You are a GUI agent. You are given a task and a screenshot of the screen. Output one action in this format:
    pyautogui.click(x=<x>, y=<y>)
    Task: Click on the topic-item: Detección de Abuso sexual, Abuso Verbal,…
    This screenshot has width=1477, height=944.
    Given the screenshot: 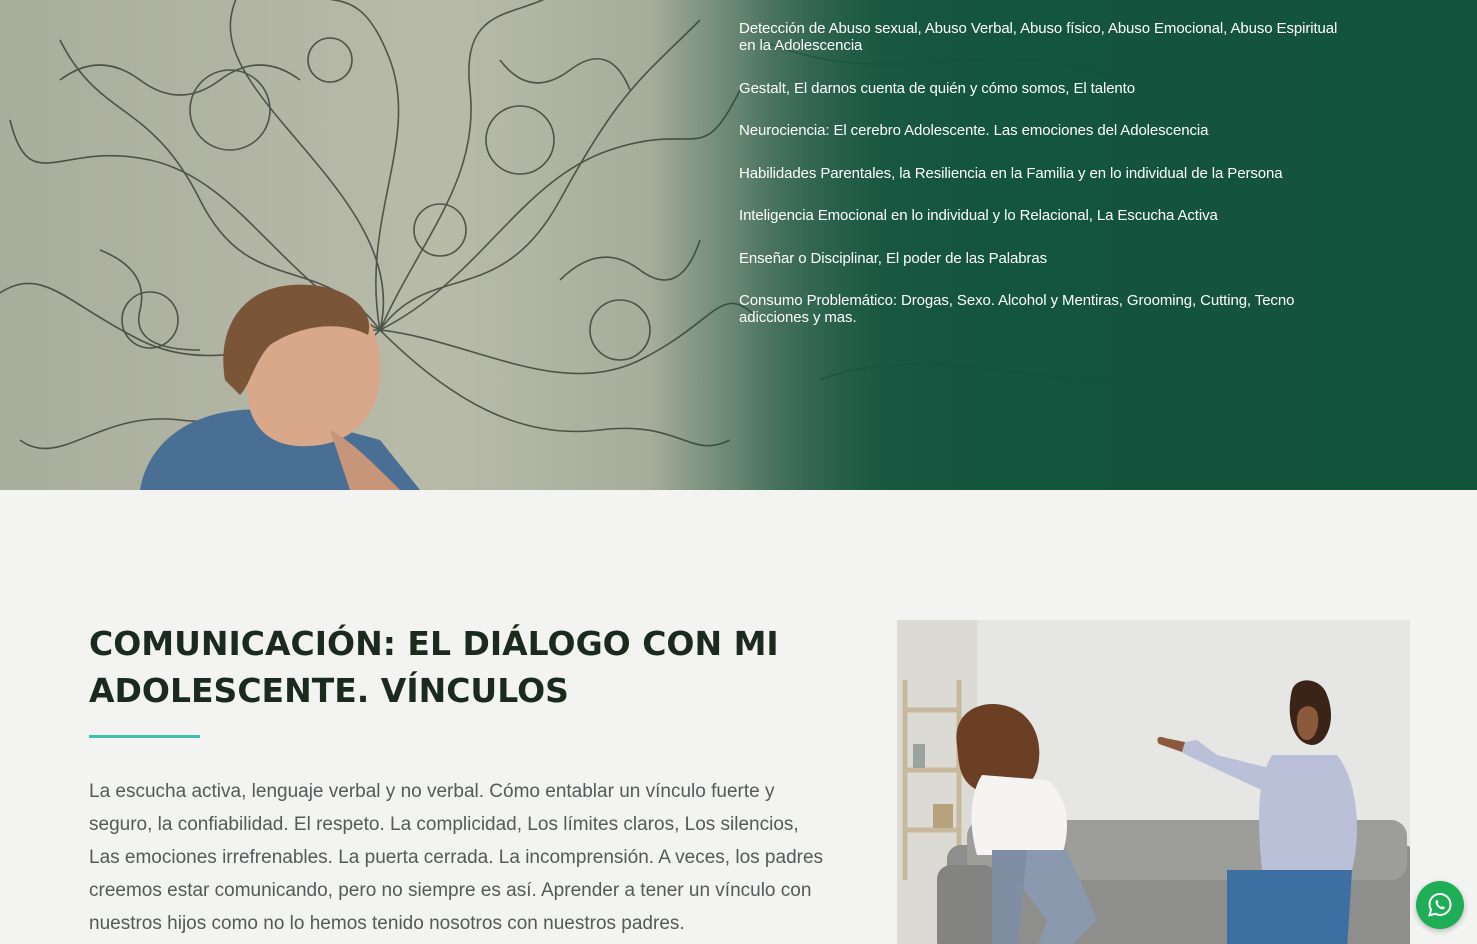 What is the action you would take?
    pyautogui.click(x=1038, y=37)
    